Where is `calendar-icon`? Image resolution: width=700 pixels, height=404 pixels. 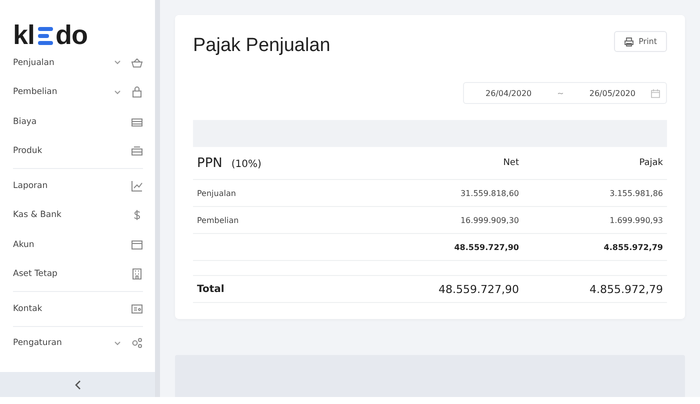 calendar-icon is located at coordinates (655, 93).